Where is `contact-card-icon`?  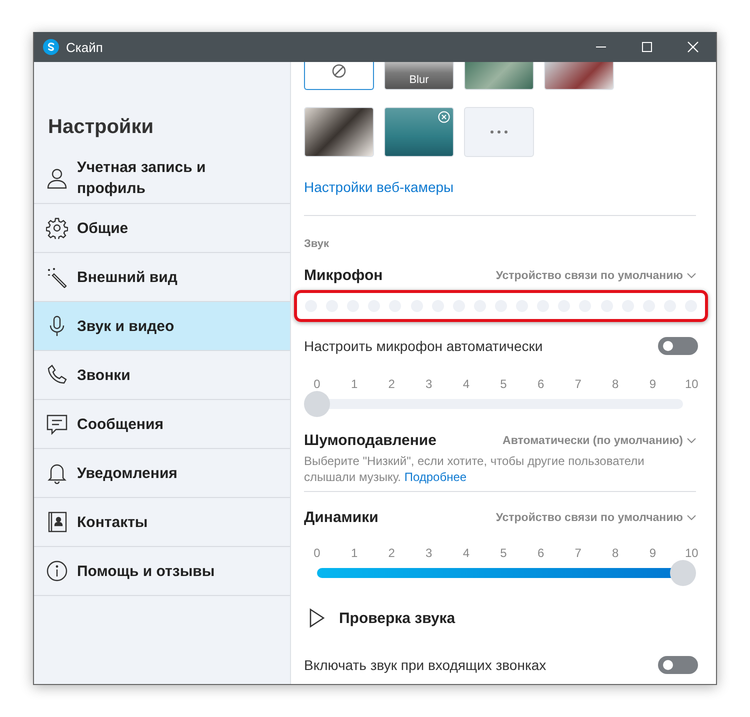
contact-card-icon is located at coordinates (57, 522).